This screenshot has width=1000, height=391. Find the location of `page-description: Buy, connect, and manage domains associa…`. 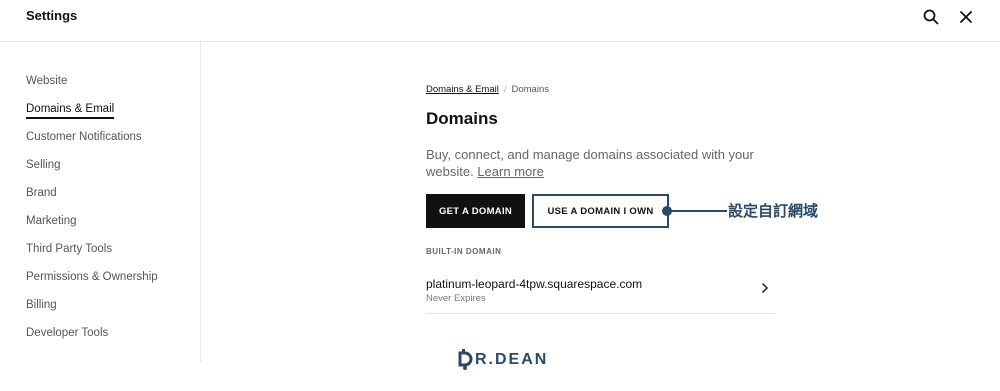

page-description: Buy, connect, and manage domains associa… is located at coordinates (606, 163).